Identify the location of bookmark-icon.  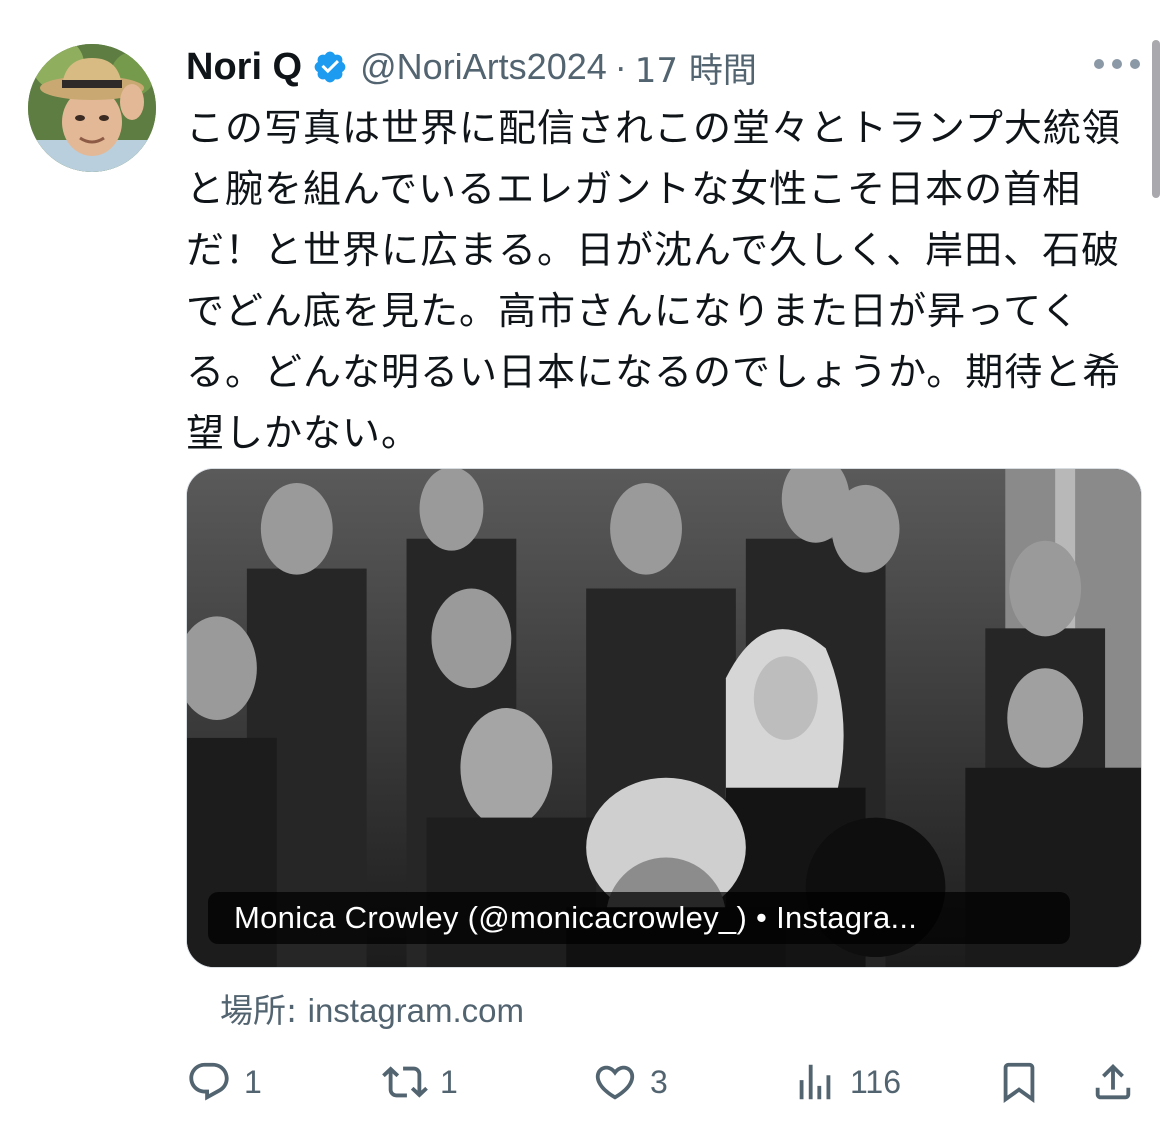
(1019, 1082).